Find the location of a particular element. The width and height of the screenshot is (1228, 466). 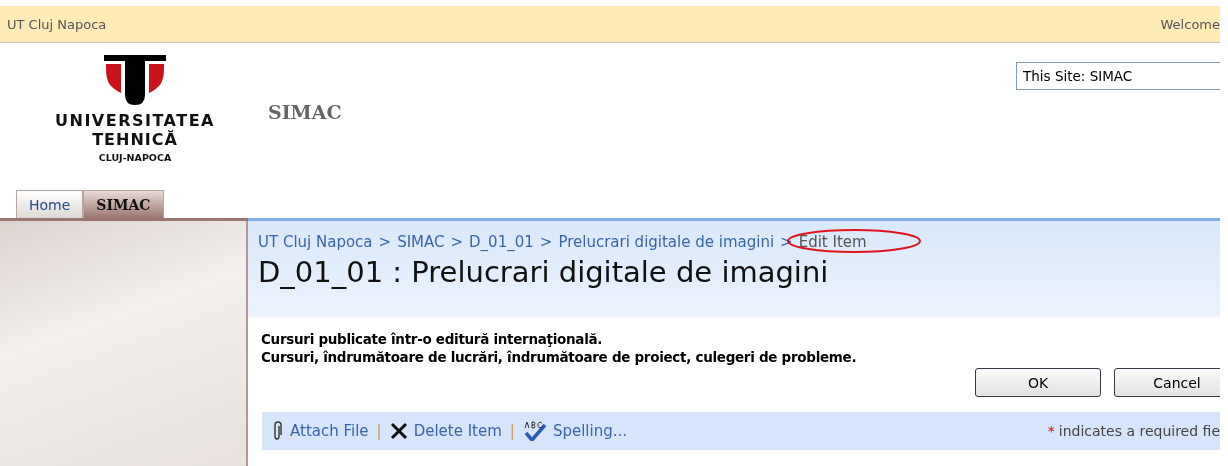

breadcrumb-link: UT Cluj Napoca is located at coordinates (315, 242).